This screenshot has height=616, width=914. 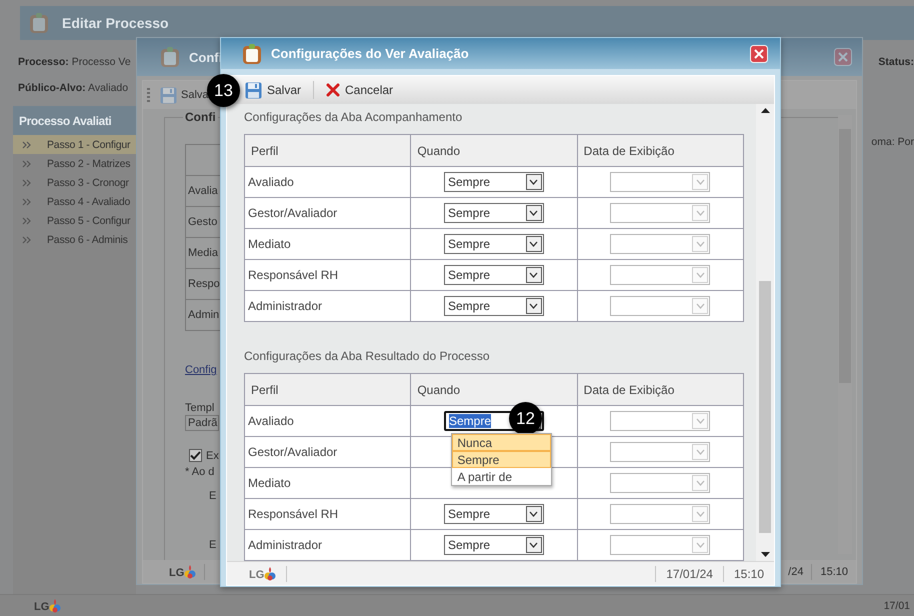 What do you see at coordinates (201, 370) in the screenshot?
I see `config-link: Config` at bounding box center [201, 370].